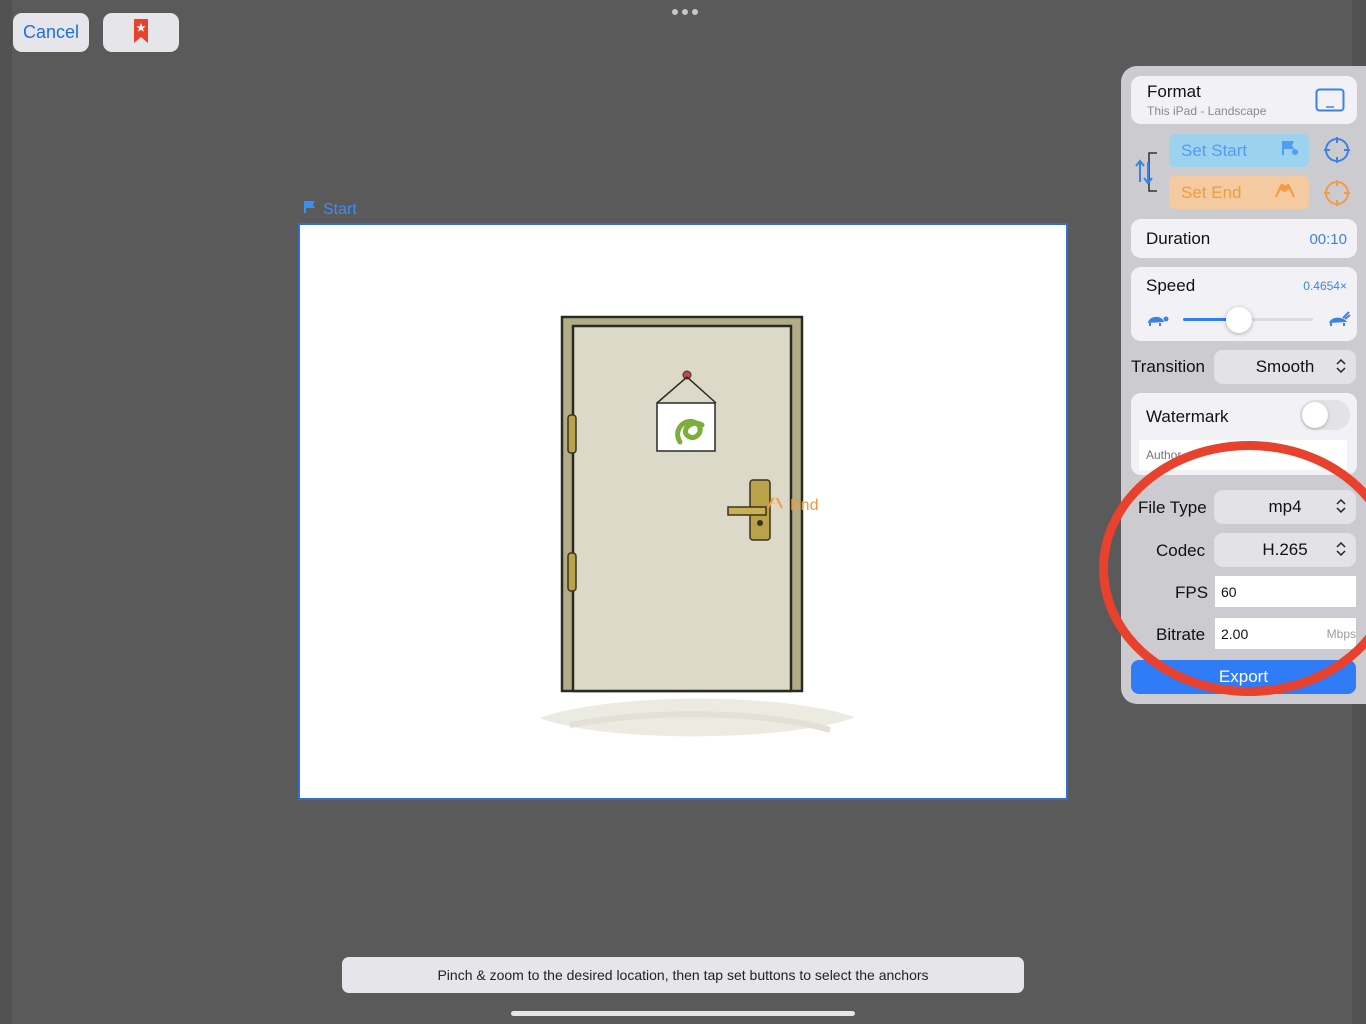 The height and width of the screenshot is (1024, 1366). What do you see at coordinates (1328, 239) in the screenshot?
I see `duration-value: 00:10` at bounding box center [1328, 239].